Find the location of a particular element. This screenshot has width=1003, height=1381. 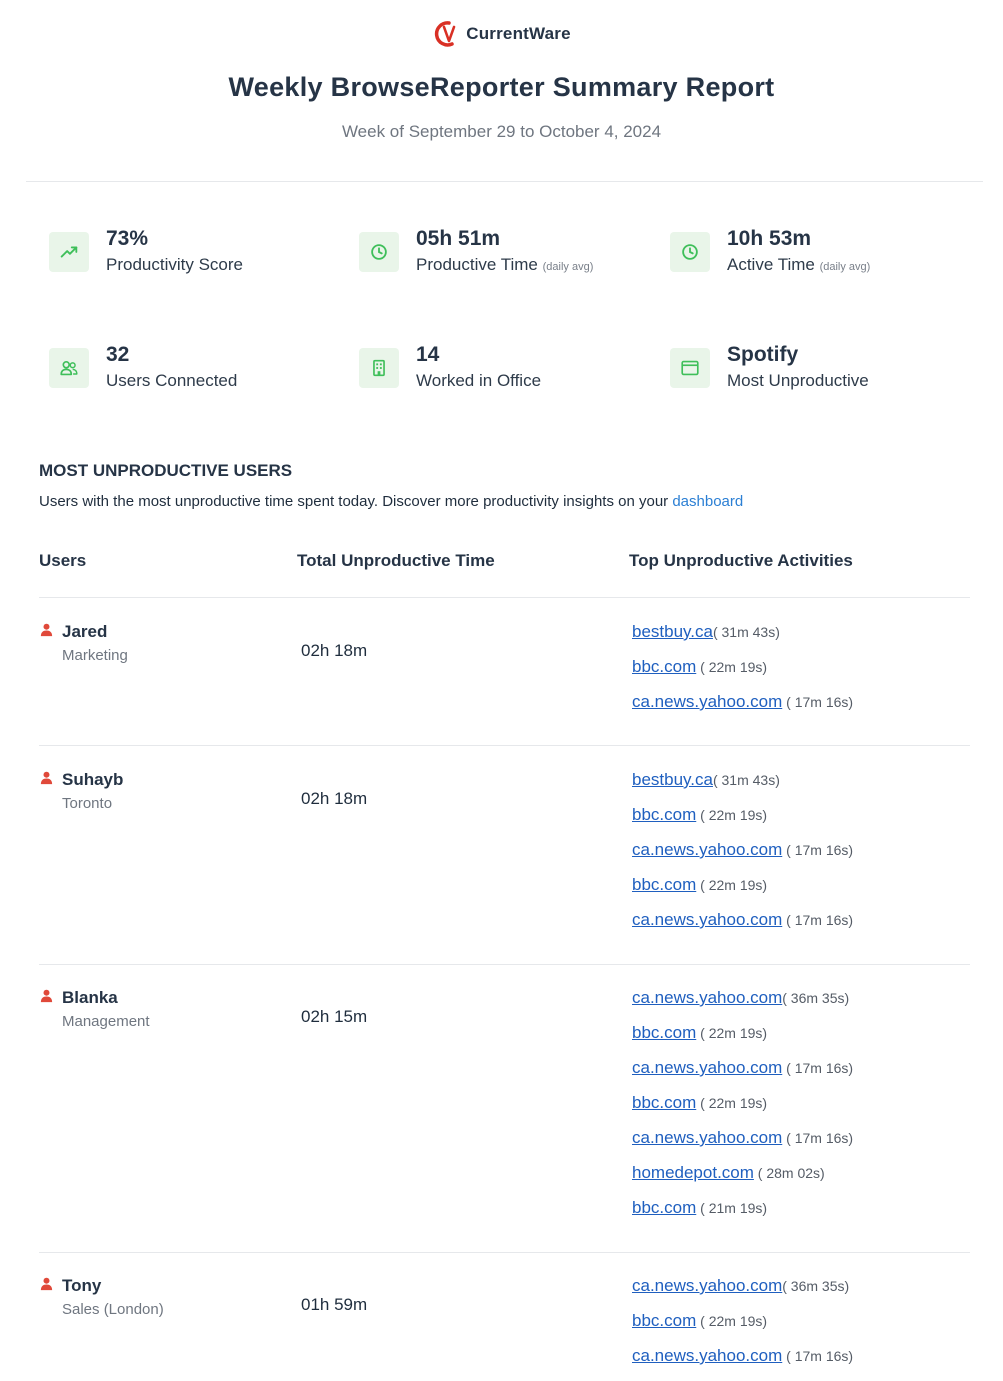

report-subtitle: Week of September 29 to October 4, 2024 is located at coordinates (501, 131).